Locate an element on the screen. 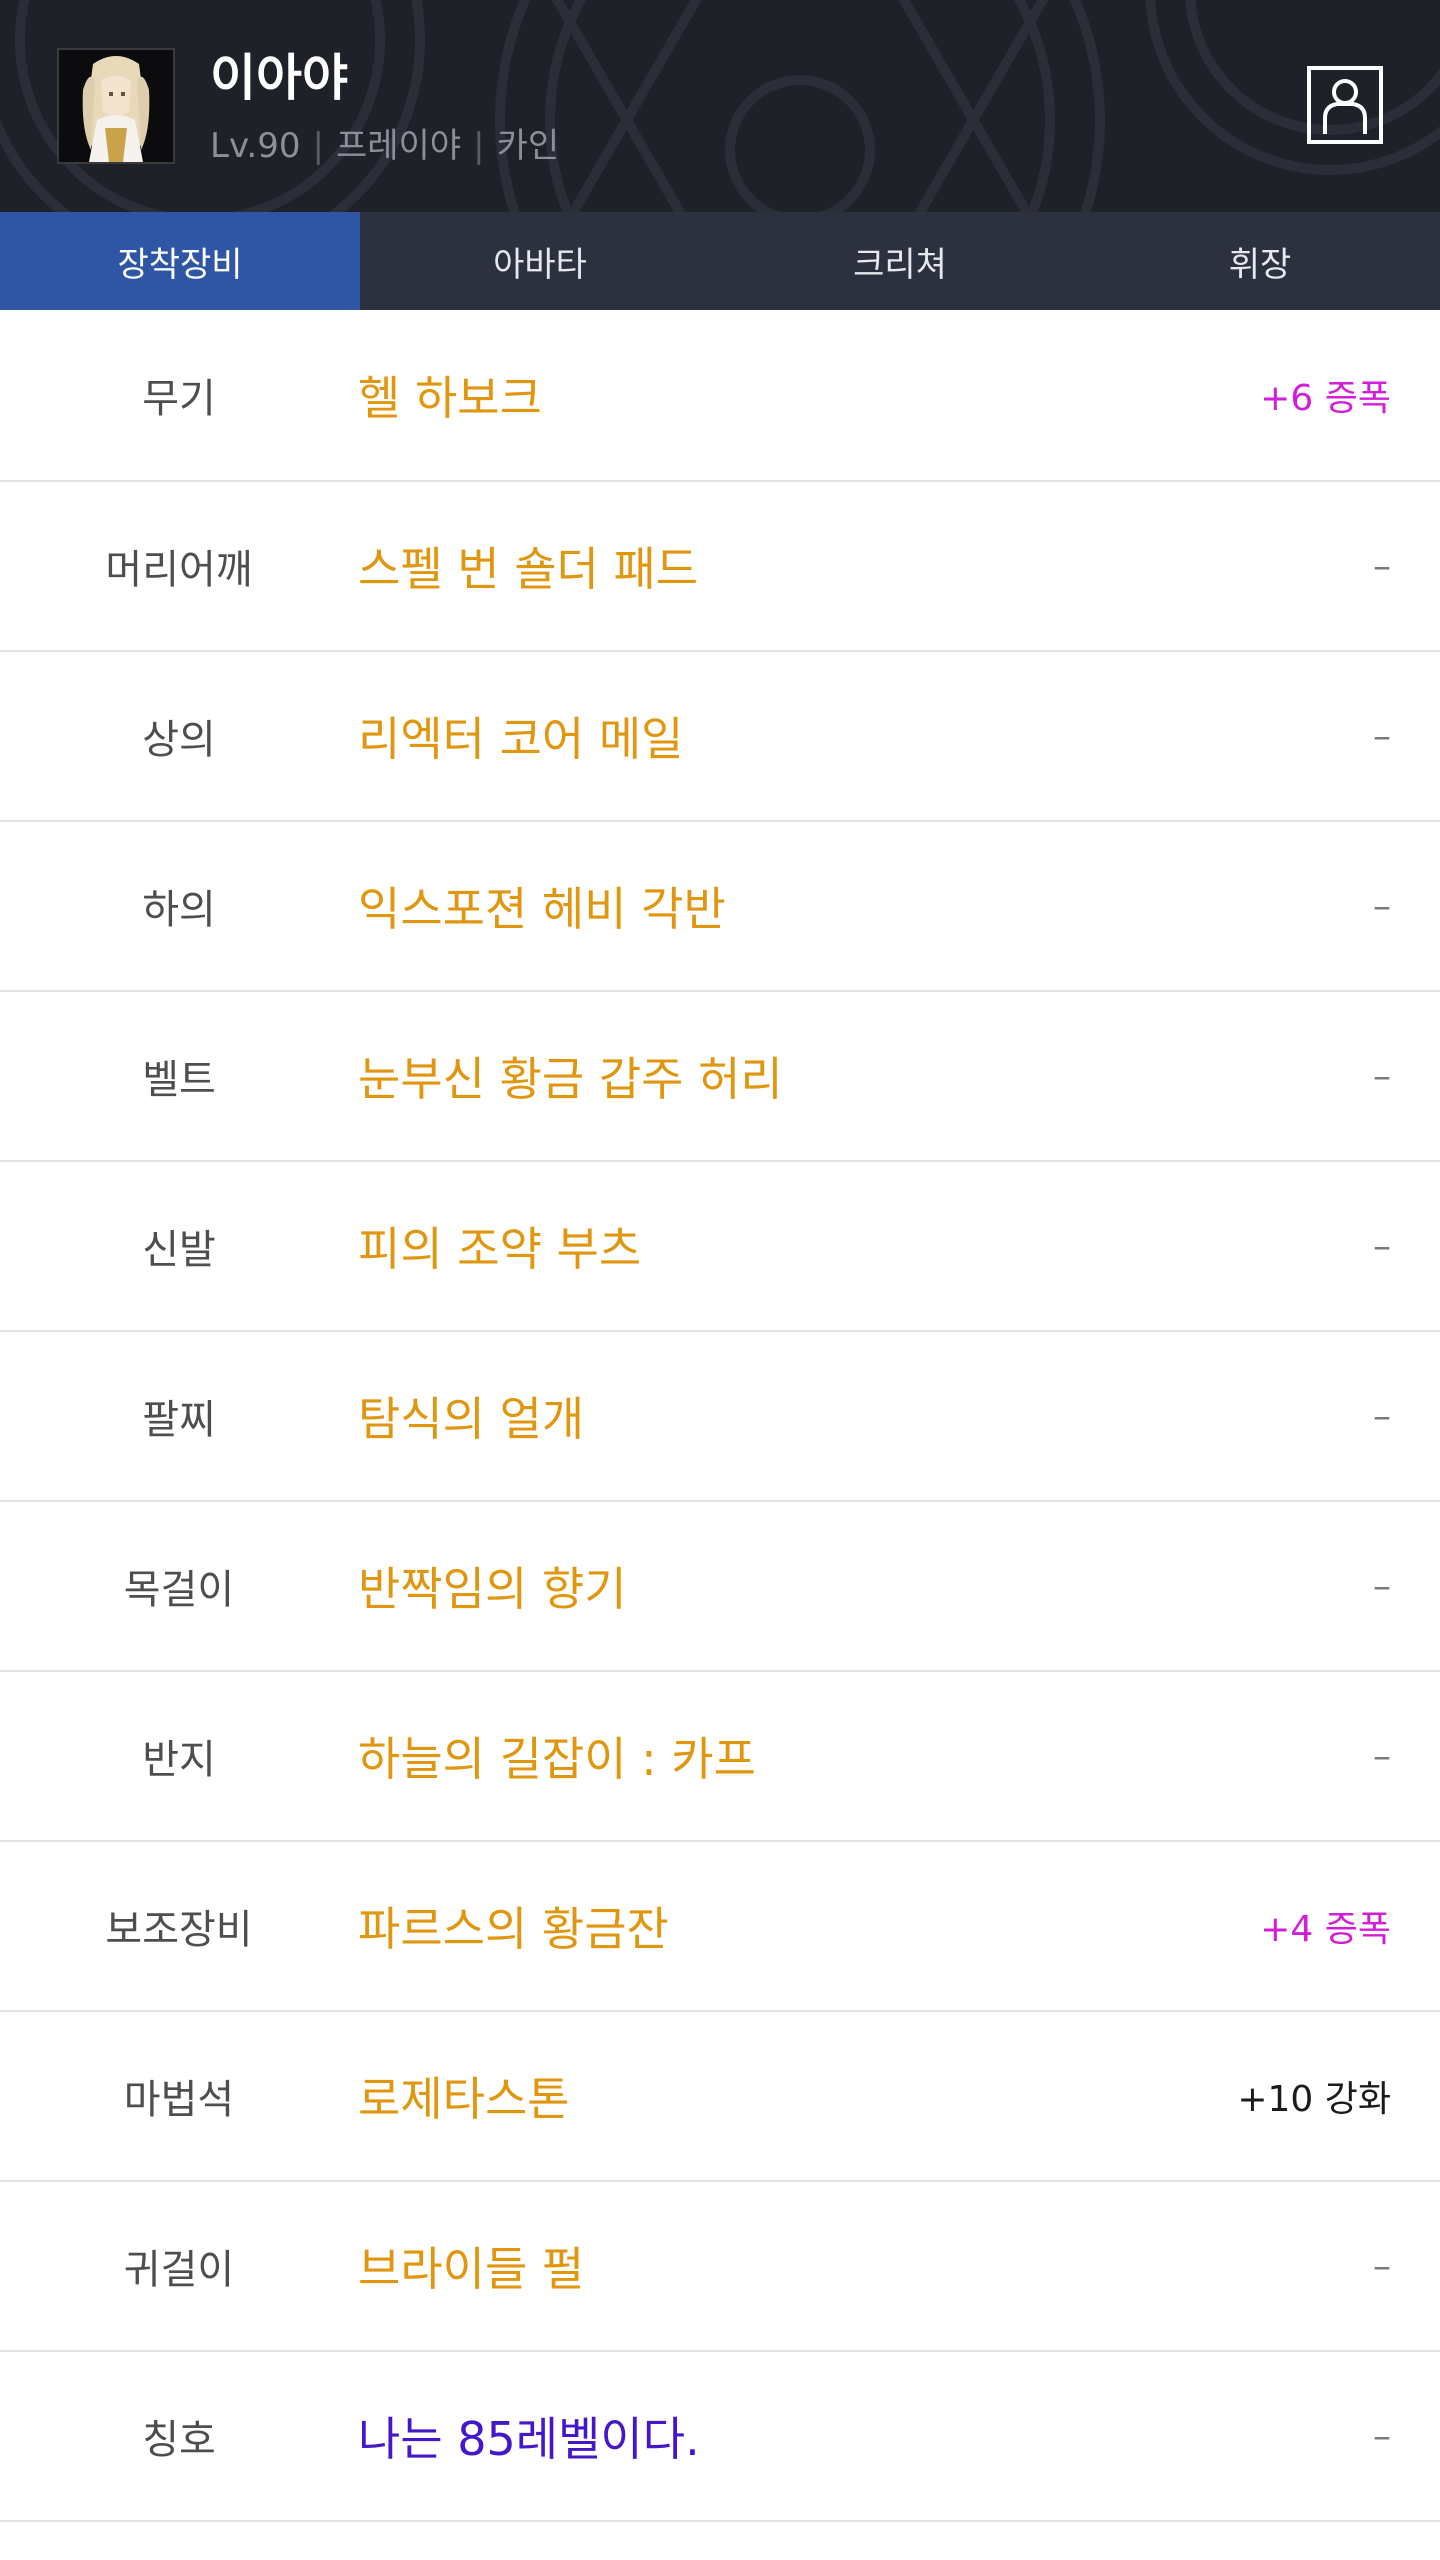 The image size is (1440, 2560). item-name: 탐식의 얼개 is located at coordinates (471, 1419).